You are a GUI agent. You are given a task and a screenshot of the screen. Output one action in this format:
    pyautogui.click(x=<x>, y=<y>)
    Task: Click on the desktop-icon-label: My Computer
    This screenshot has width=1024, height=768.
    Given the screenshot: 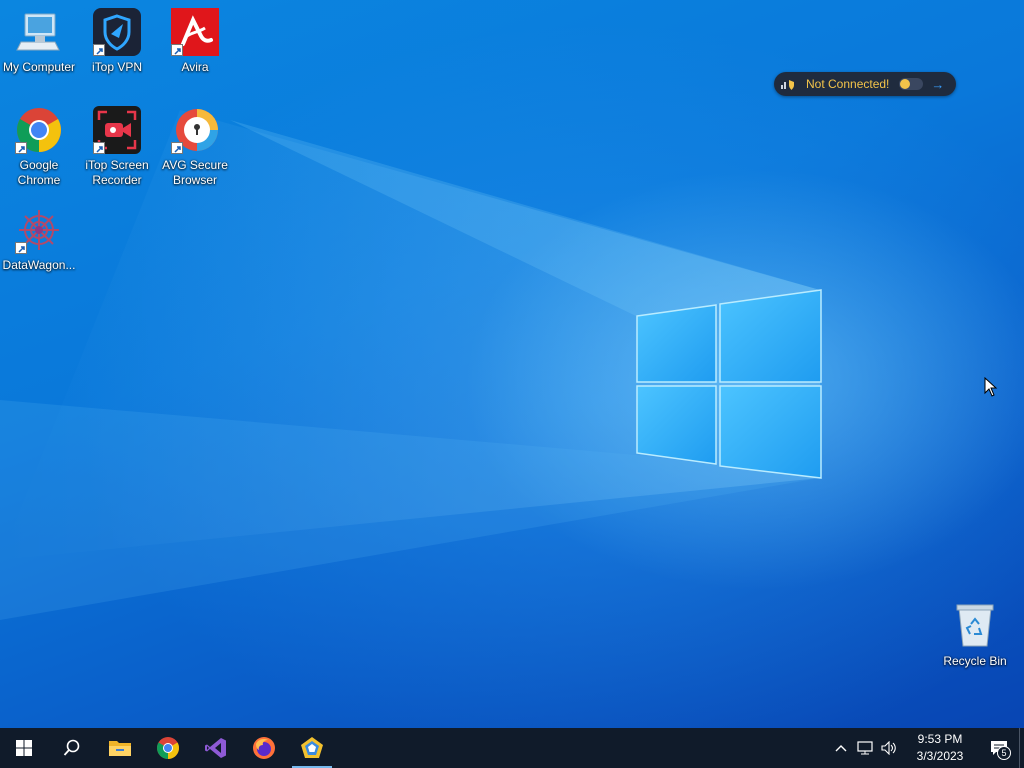 What is the action you would take?
    pyautogui.click(x=39, y=67)
    